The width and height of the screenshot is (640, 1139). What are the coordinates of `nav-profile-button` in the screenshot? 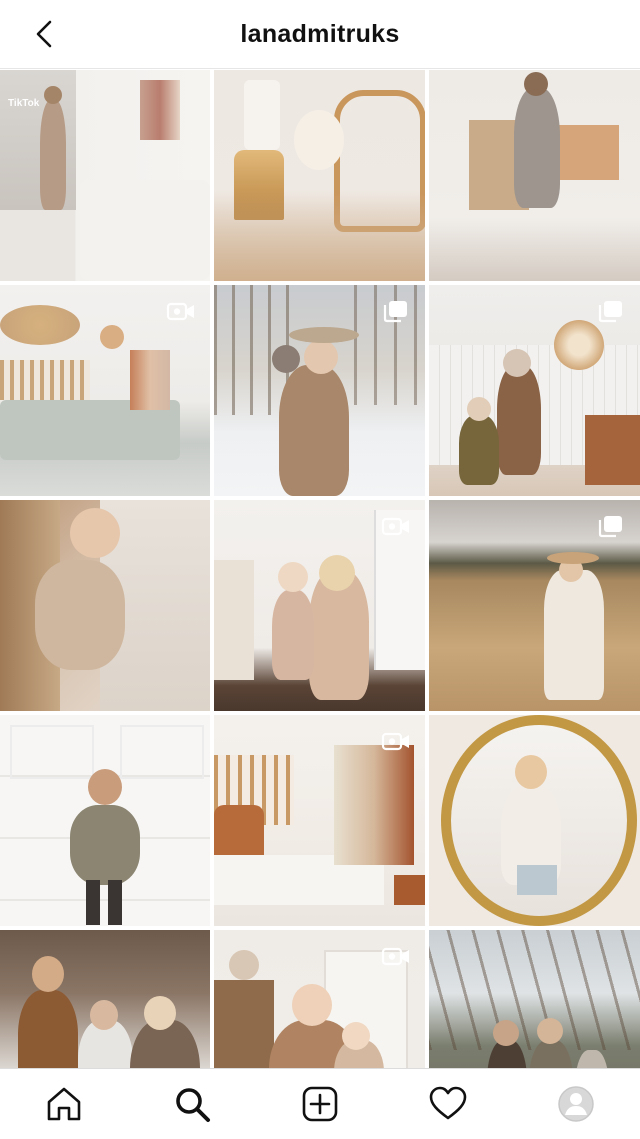 It's located at (576, 1104).